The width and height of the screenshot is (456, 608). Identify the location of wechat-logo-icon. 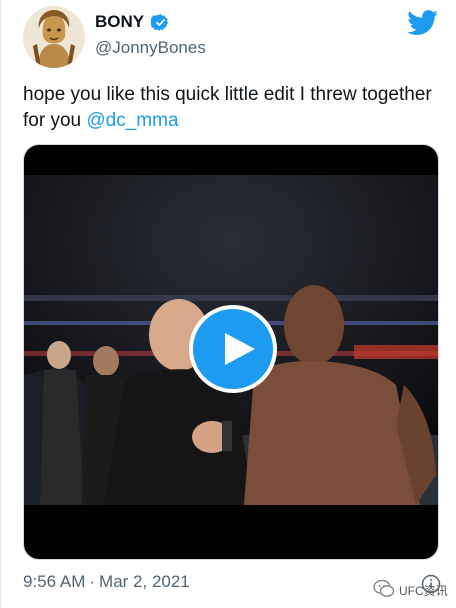
(384, 588).